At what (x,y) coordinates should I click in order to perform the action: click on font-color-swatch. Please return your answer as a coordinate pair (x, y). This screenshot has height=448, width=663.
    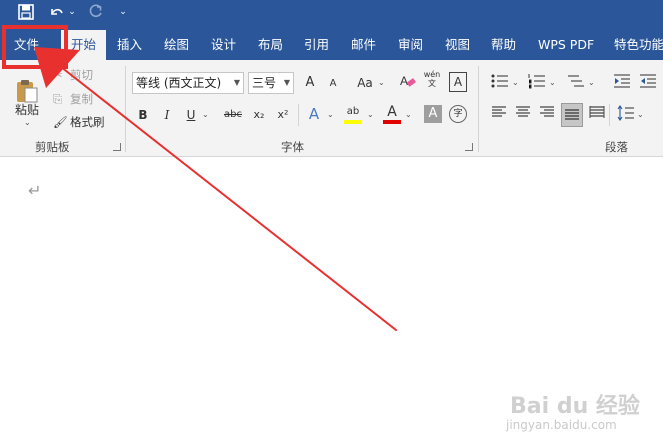
    Looking at the image, I should click on (392, 122).